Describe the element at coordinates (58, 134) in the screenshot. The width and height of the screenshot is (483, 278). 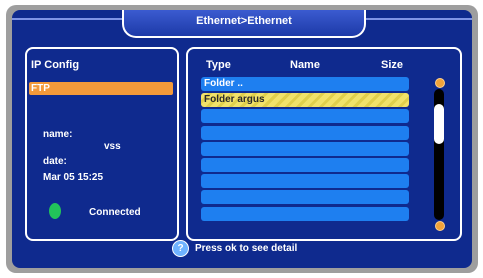
I see `name-label: name:` at that location.